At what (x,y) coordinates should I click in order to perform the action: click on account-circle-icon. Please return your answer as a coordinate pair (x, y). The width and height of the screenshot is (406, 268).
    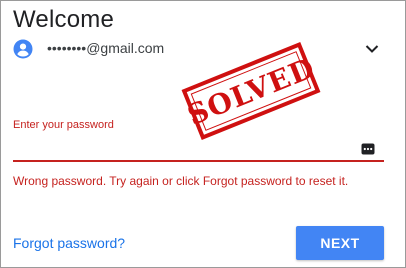
    Looking at the image, I should click on (23, 49).